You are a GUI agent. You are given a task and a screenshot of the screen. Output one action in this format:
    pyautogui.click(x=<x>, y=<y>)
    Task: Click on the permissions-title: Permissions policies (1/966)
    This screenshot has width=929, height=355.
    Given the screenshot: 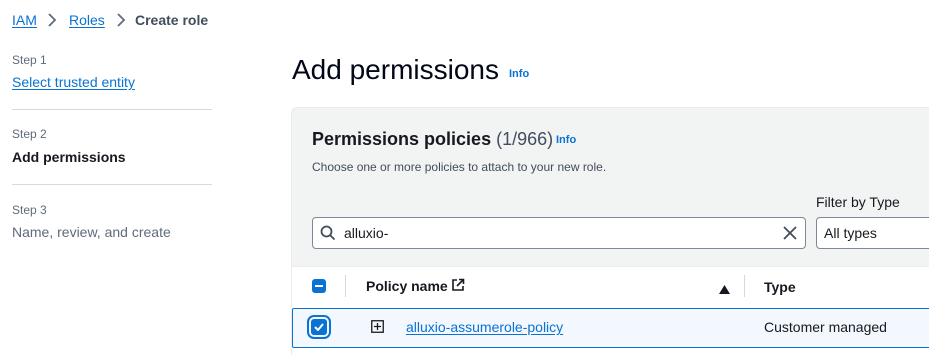 What is the action you would take?
    pyautogui.click(x=432, y=139)
    